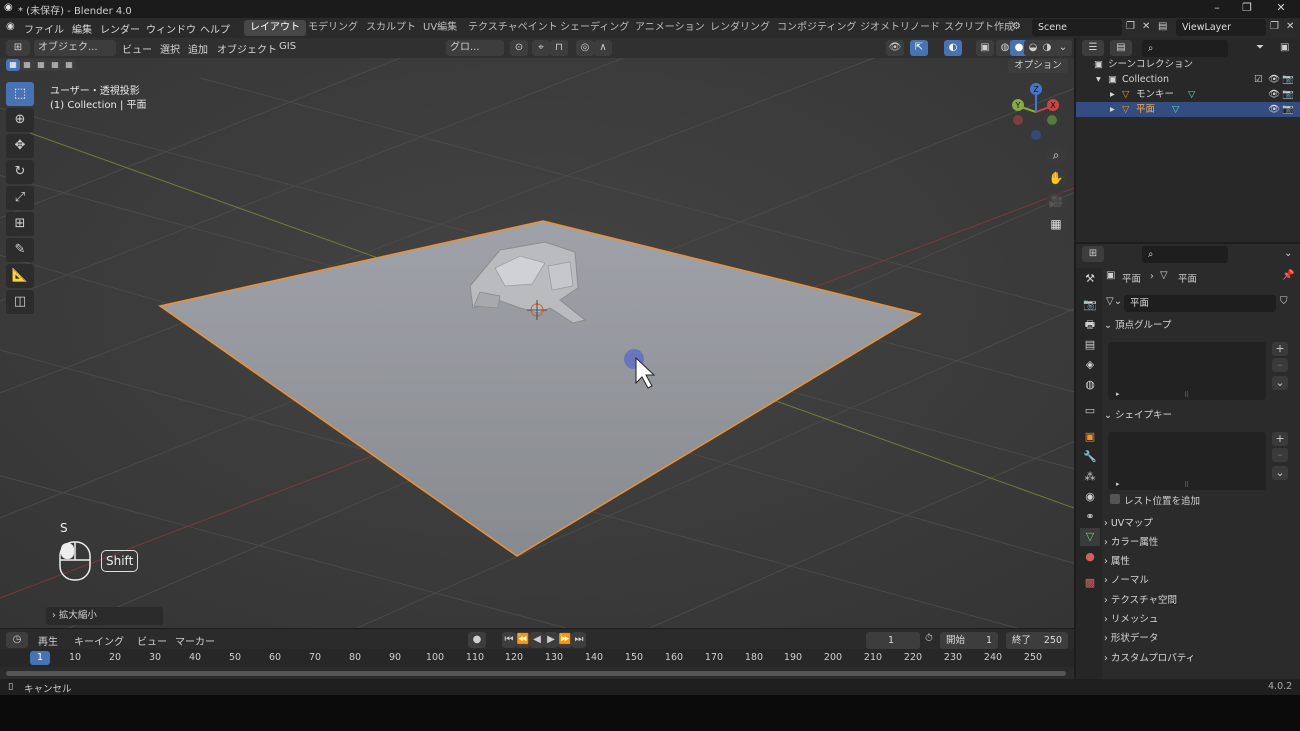 Image resolution: width=1300 pixels, height=731 pixels. What do you see at coordinates (1280, 455) in the screenshot?
I see `remove-shape-key-button: –` at bounding box center [1280, 455].